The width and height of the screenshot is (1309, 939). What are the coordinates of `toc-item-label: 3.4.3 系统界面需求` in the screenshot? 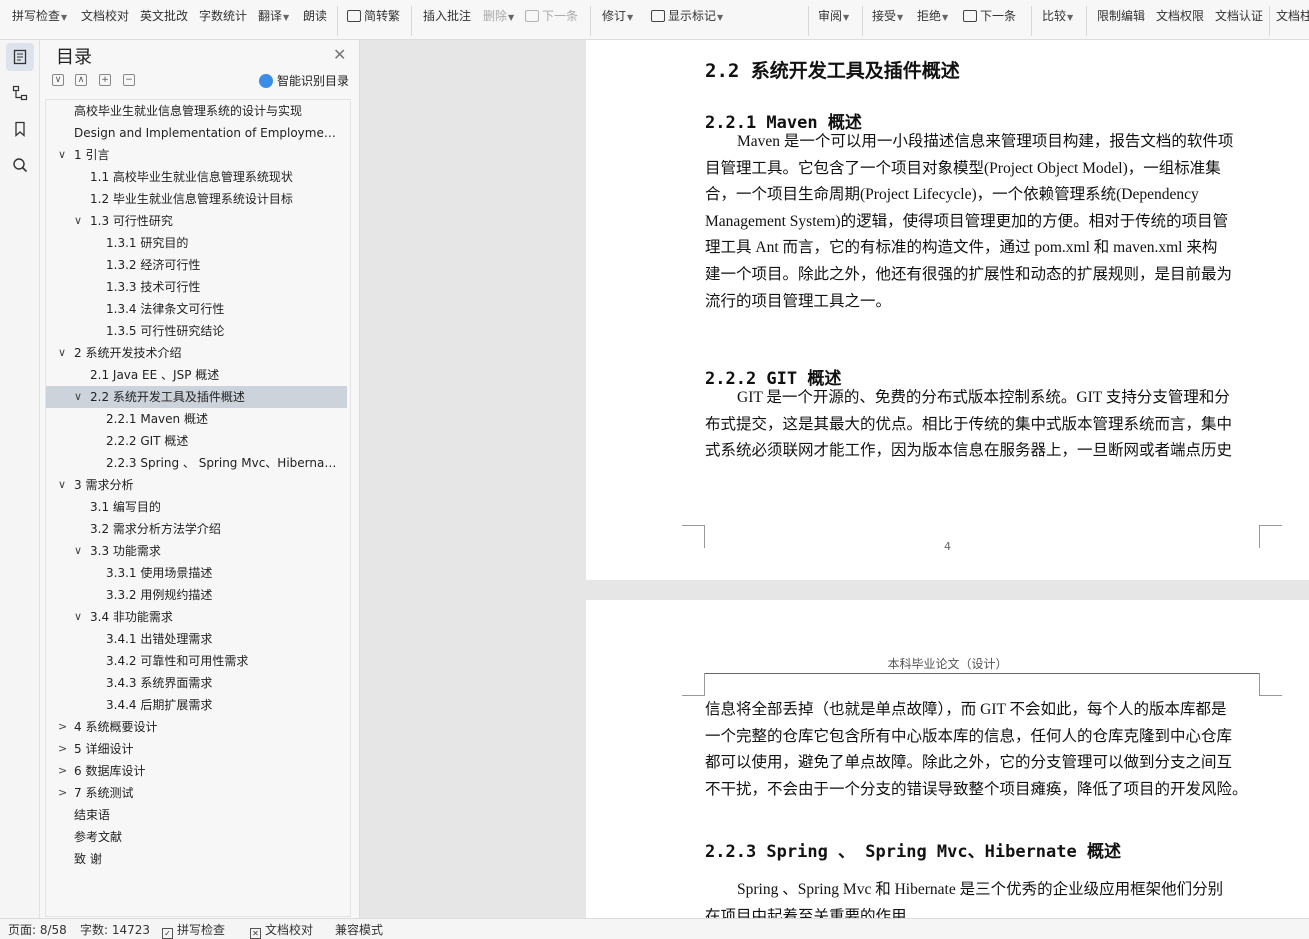 It's located at (159, 683).